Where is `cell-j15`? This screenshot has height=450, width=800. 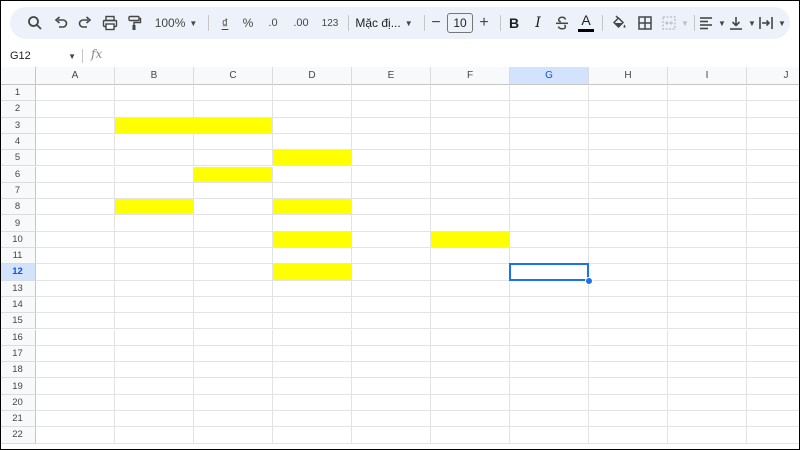 cell-j15 is located at coordinates (773, 321).